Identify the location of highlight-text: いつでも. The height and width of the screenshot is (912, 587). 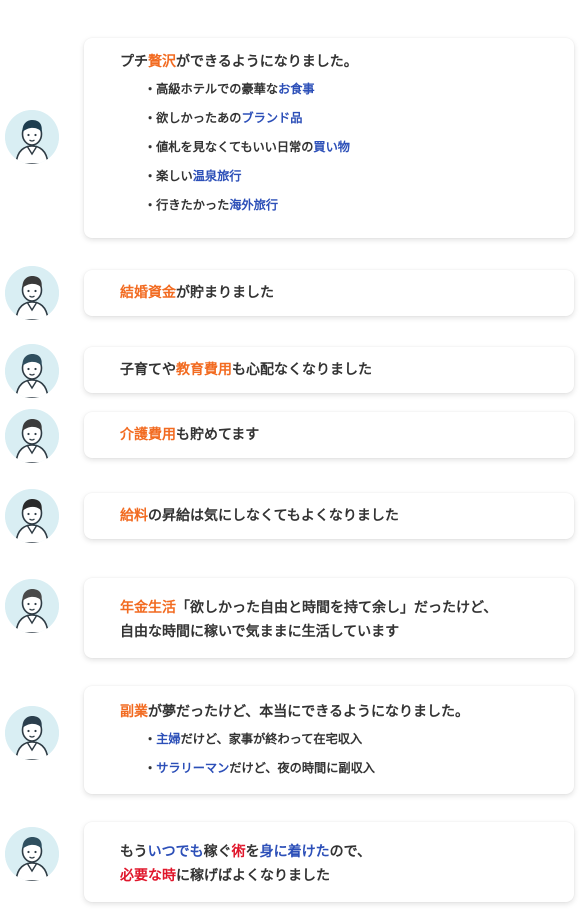
(175, 852).